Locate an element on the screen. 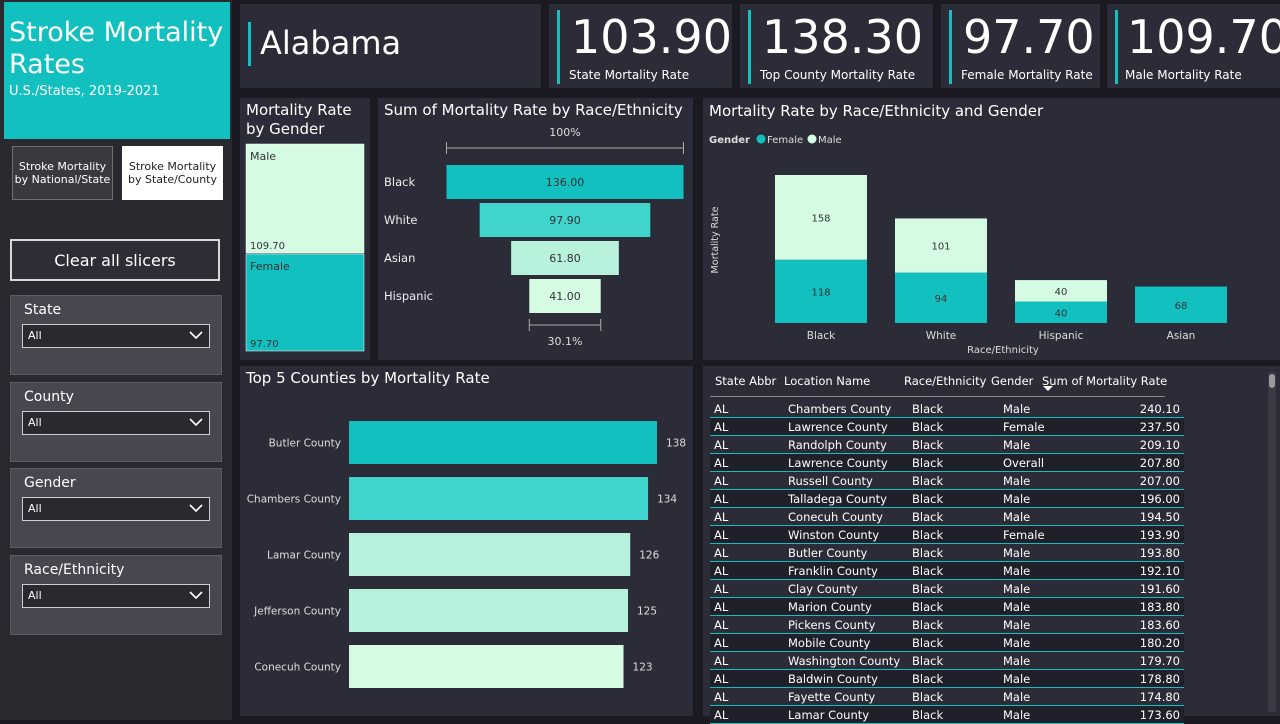 This screenshot has width=1280, height=724. table-cell: 207.00 is located at coordinates (1119, 480).